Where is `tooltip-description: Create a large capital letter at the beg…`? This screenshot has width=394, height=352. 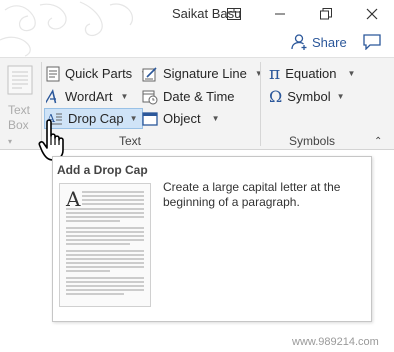
tooltip-description: Create a large capital letter at the beg… is located at coordinates (252, 194).